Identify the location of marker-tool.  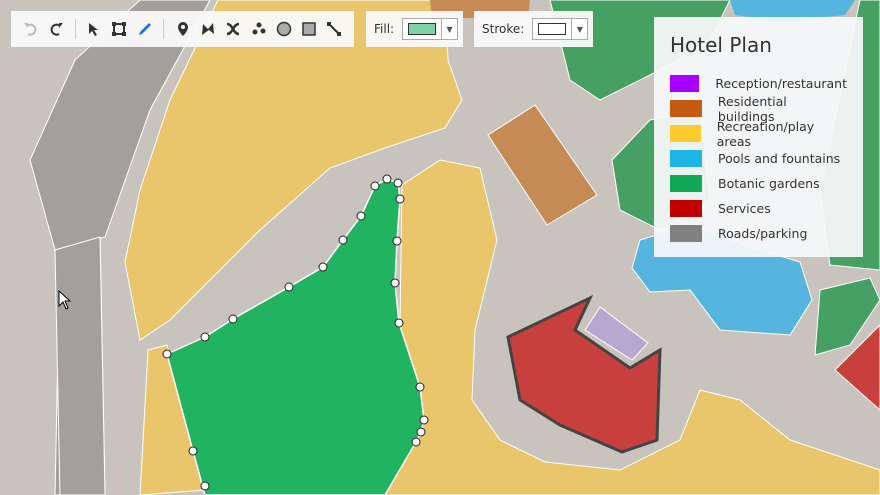
(182, 29).